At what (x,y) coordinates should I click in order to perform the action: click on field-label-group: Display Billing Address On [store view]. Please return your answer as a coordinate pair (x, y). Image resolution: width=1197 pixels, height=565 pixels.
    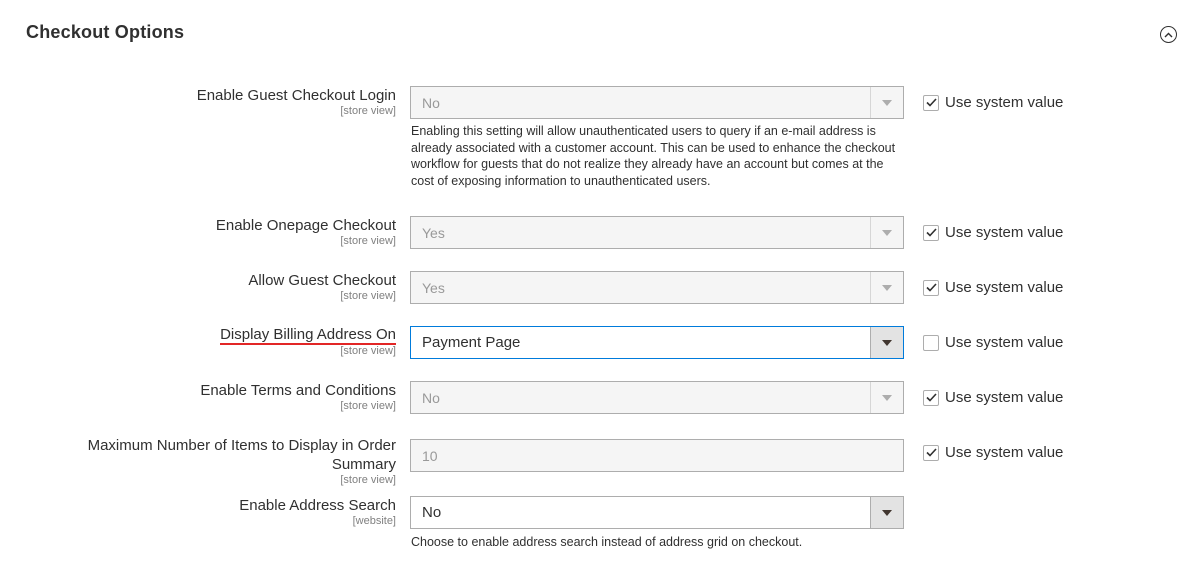
    Looking at the image, I should click on (231, 342).